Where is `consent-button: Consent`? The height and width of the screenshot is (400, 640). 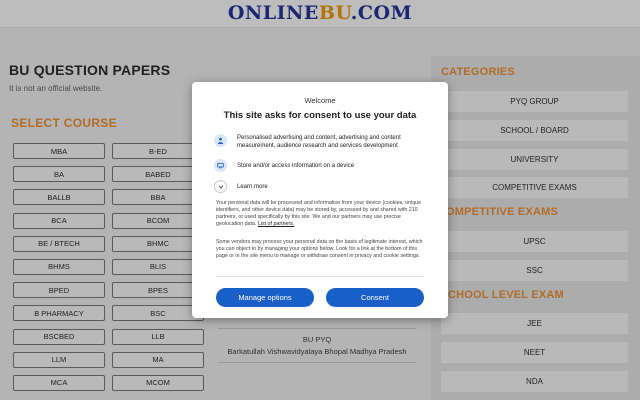
consent-button: Consent is located at coordinates (375, 297).